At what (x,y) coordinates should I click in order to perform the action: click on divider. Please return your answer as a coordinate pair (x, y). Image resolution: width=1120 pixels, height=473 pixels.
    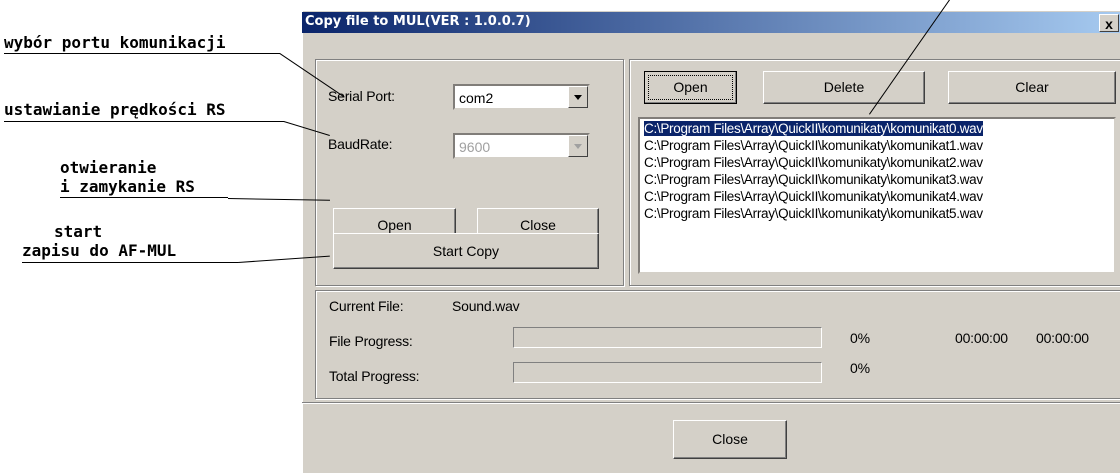
    Looking at the image, I should click on (711, 403).